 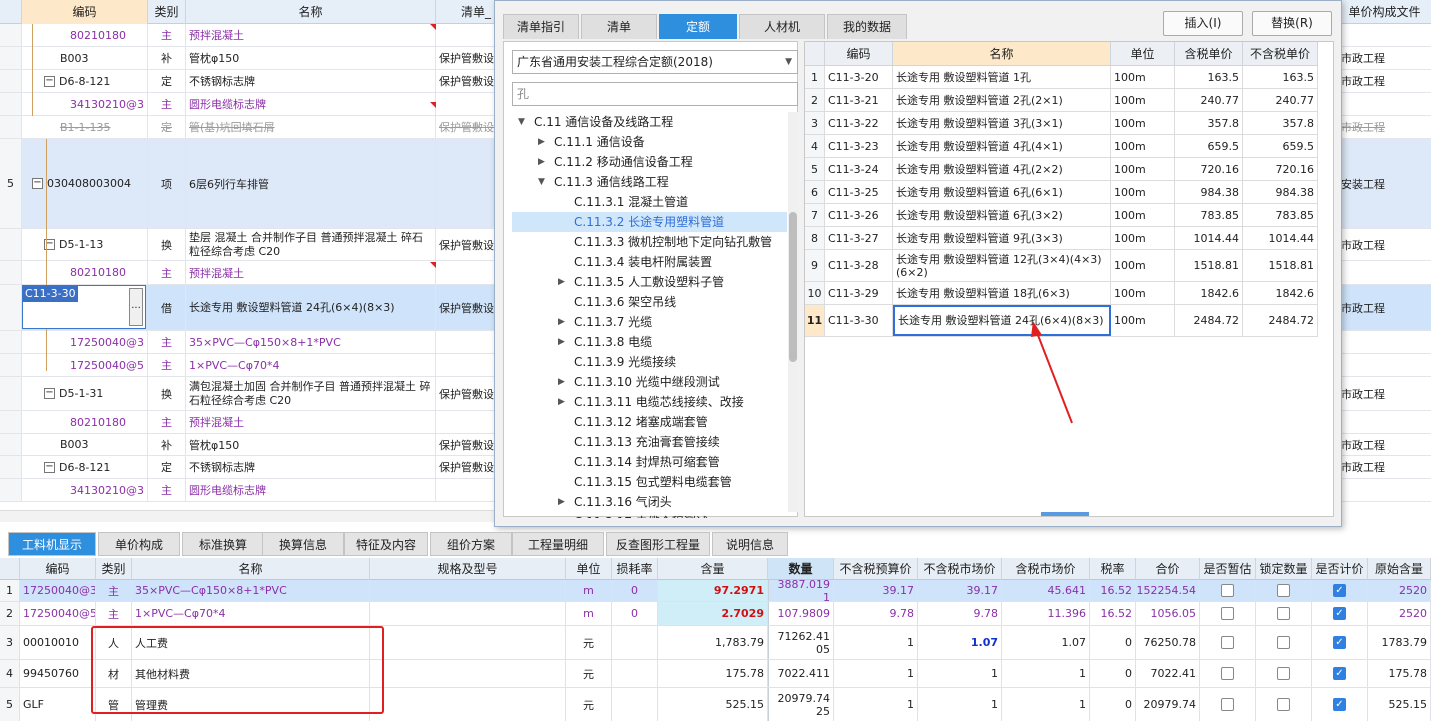 I want to click on row-code: − D6-8-121, so click(x=85, y=81).